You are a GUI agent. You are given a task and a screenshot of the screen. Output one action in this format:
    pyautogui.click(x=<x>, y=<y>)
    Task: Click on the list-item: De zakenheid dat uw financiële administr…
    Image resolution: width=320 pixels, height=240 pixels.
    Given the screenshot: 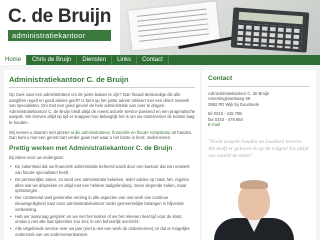 What is the action you would take?
    pyautogui.click(x=102, y=169)
    